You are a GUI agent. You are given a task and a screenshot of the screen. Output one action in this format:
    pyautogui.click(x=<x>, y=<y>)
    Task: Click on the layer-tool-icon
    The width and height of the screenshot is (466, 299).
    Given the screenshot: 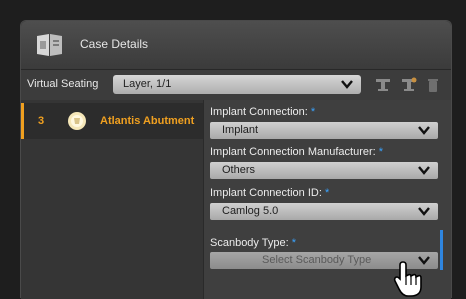 What is the action you would take?
    pyautogui.click(x=383, y=85)
    